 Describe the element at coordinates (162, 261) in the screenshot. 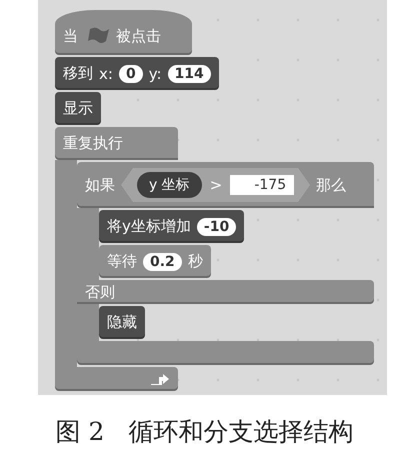

I see `number-input: 0.2` at that location.